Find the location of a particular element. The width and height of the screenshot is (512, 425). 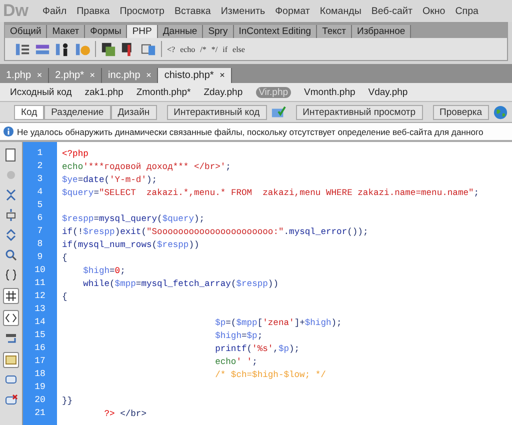

document-tab: chisto.php* × is located at coordinates (195, 75).